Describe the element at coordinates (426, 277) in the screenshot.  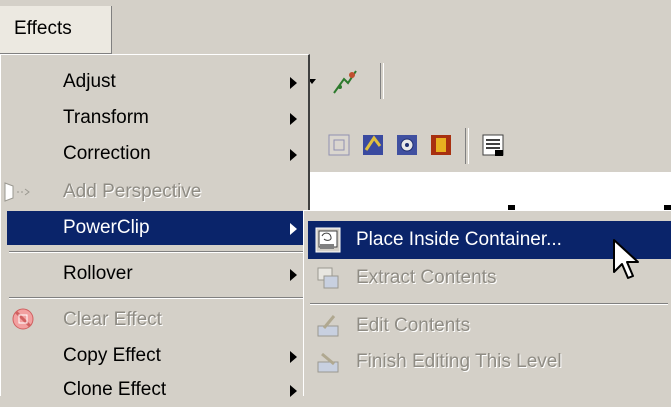
I see `submenu-item-label: Extract Contents` at that location.